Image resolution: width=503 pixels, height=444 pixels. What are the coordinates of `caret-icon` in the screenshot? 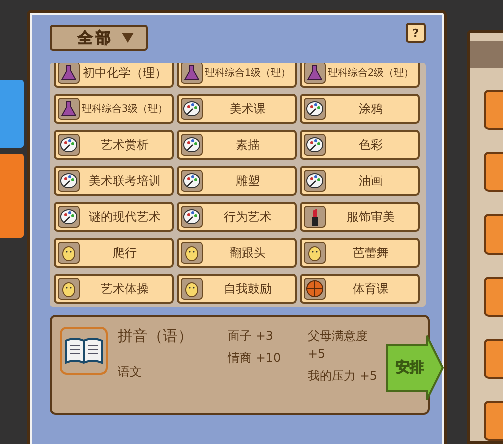 It's located at (128, 38).